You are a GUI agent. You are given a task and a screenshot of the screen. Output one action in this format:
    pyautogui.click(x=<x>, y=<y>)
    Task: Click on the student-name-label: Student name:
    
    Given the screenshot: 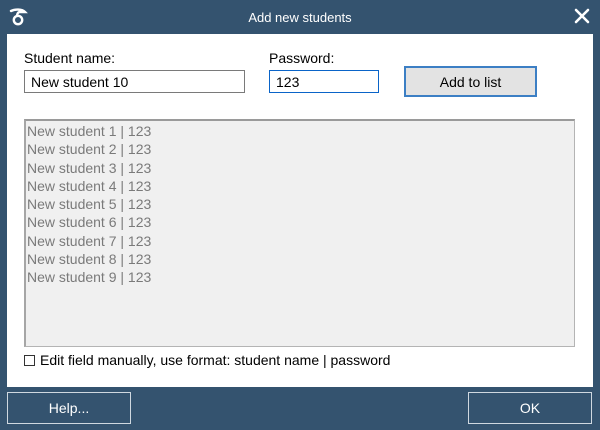 What is the action you would take?
    pyautogui.click(x=70, y=58)
    